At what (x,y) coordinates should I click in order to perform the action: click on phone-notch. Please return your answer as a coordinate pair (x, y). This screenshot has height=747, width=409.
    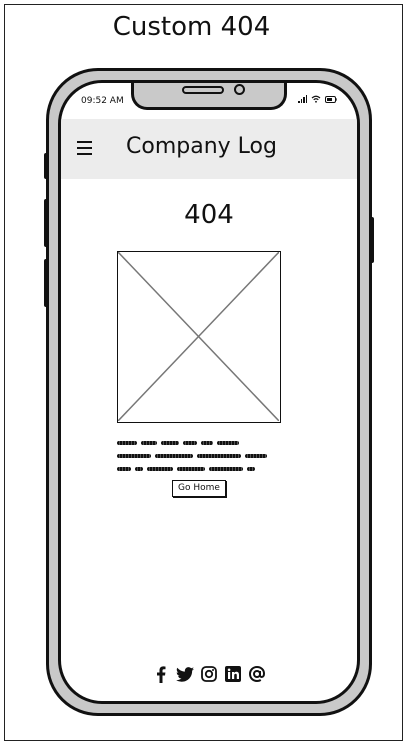
    Looking at the image, I should click on (209, 96).